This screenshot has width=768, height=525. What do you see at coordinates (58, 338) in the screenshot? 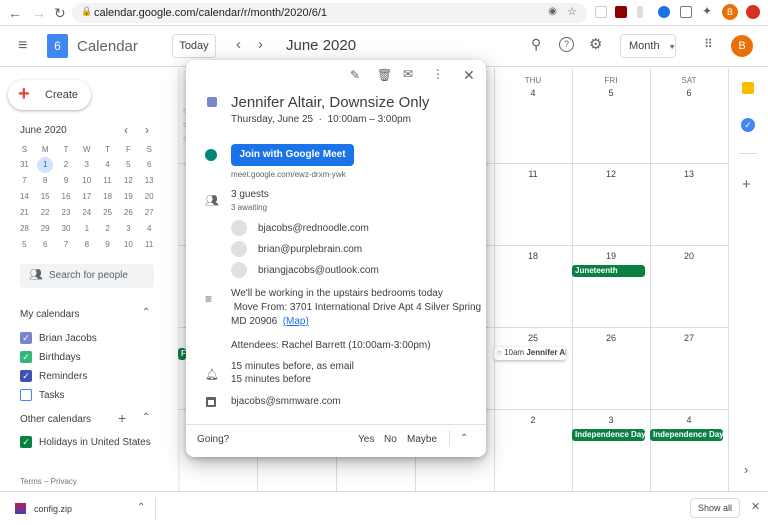
I see `calendar-item: ✓ Brian Jacobs` at bounding box center [58, 338].